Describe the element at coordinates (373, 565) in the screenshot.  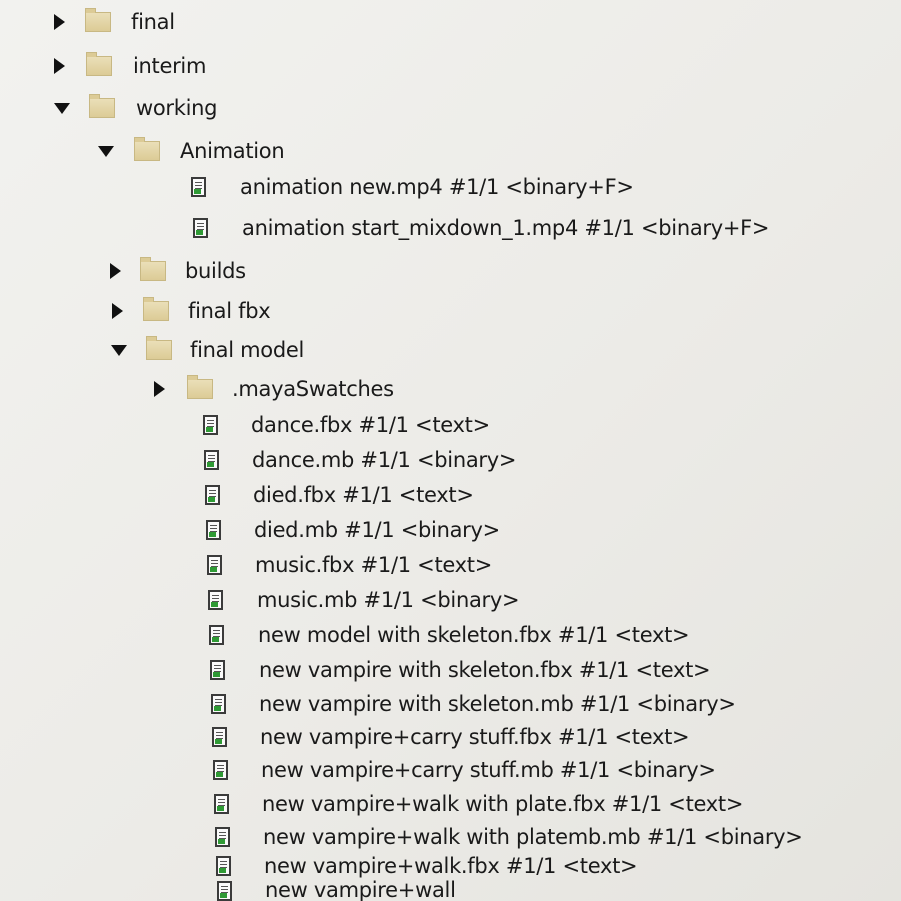
I see `tree-label-file: music.fbx #1/1 <text>` at that location.